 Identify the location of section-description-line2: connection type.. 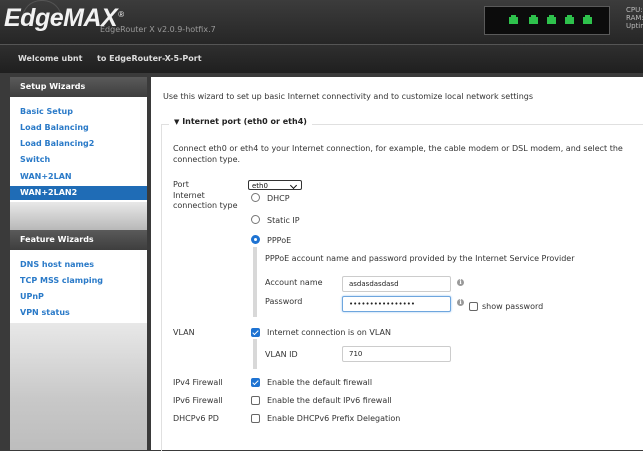
(207, 159).